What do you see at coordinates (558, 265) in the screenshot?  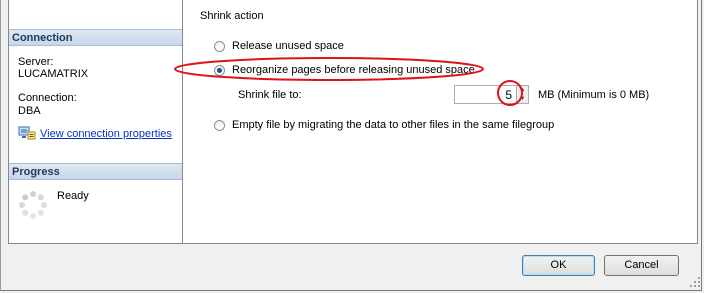 I see `ok-button: OK` at bounding box center [558, 265].